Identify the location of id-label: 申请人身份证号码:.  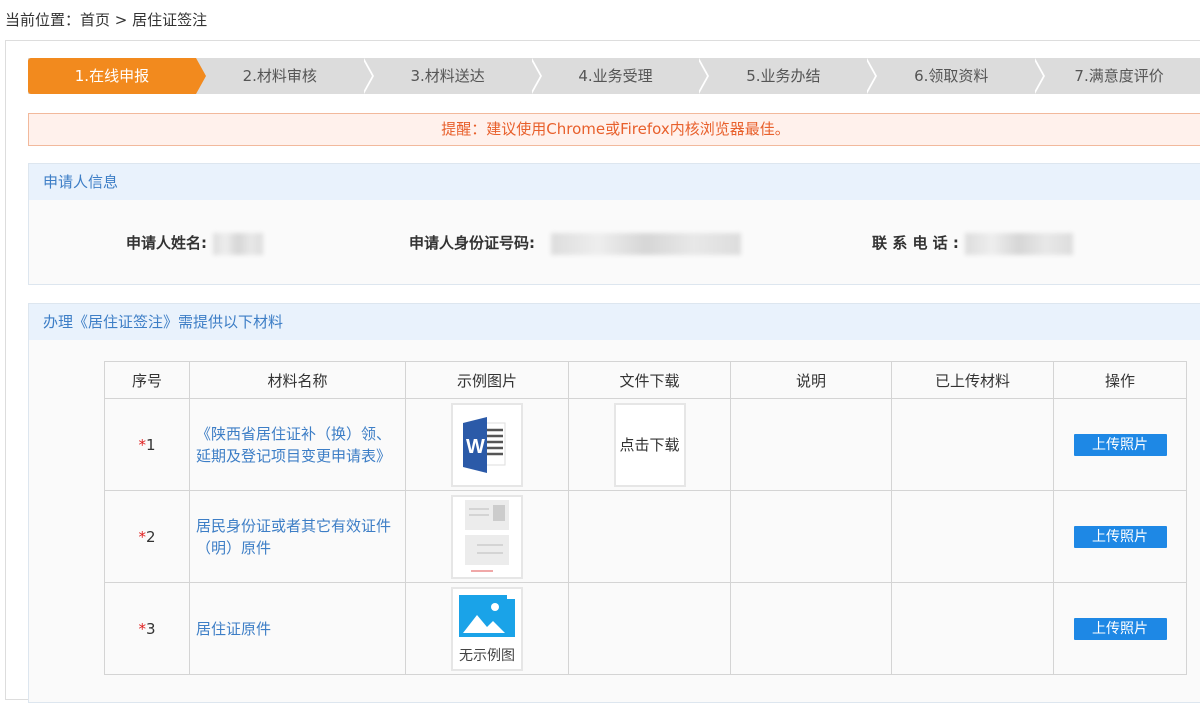
(472, 243).